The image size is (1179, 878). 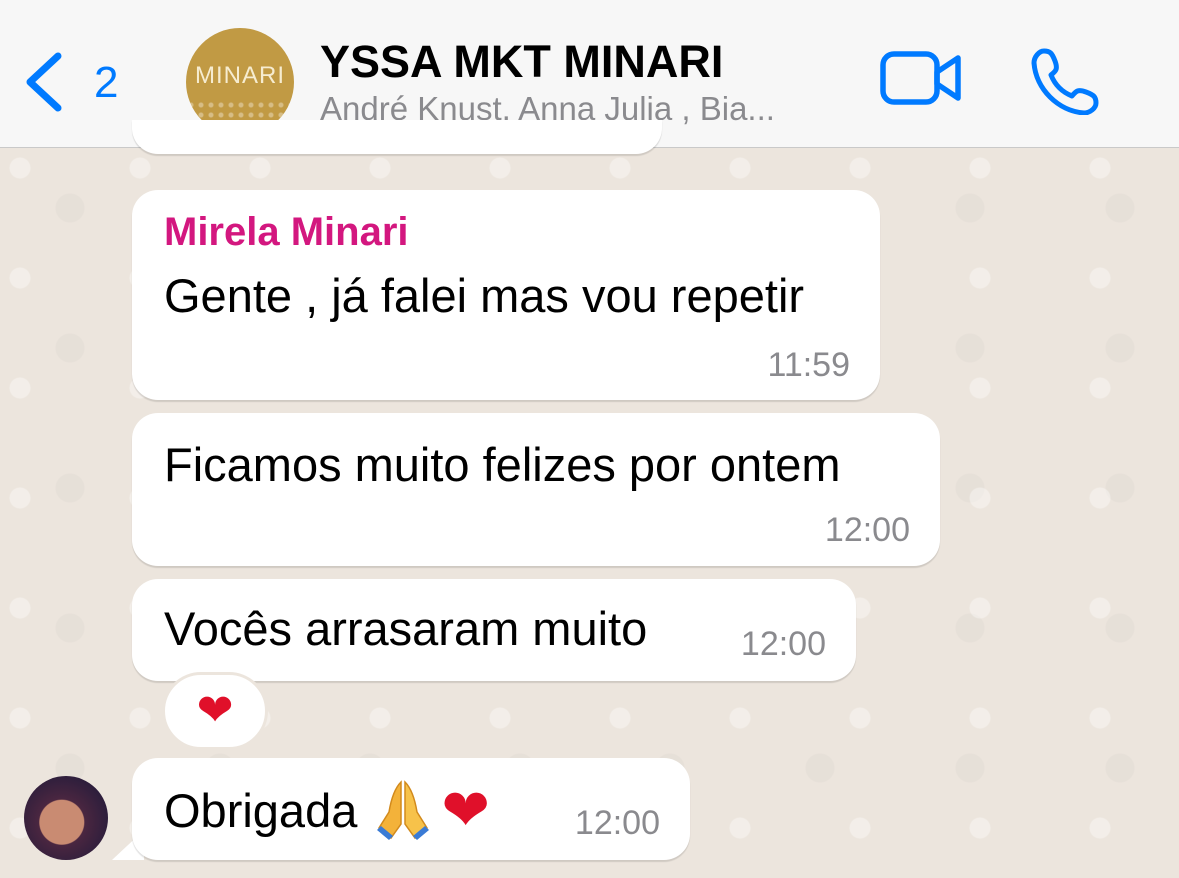 What do you see at coordinates (406, 628) in the screenshot?
I see `message-text: Vocês arrasaram muito` at bounding box center [406, 628].